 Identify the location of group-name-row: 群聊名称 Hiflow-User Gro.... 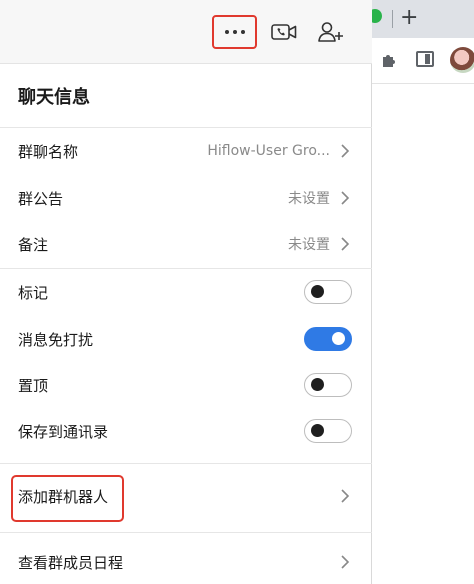
(186, 151).